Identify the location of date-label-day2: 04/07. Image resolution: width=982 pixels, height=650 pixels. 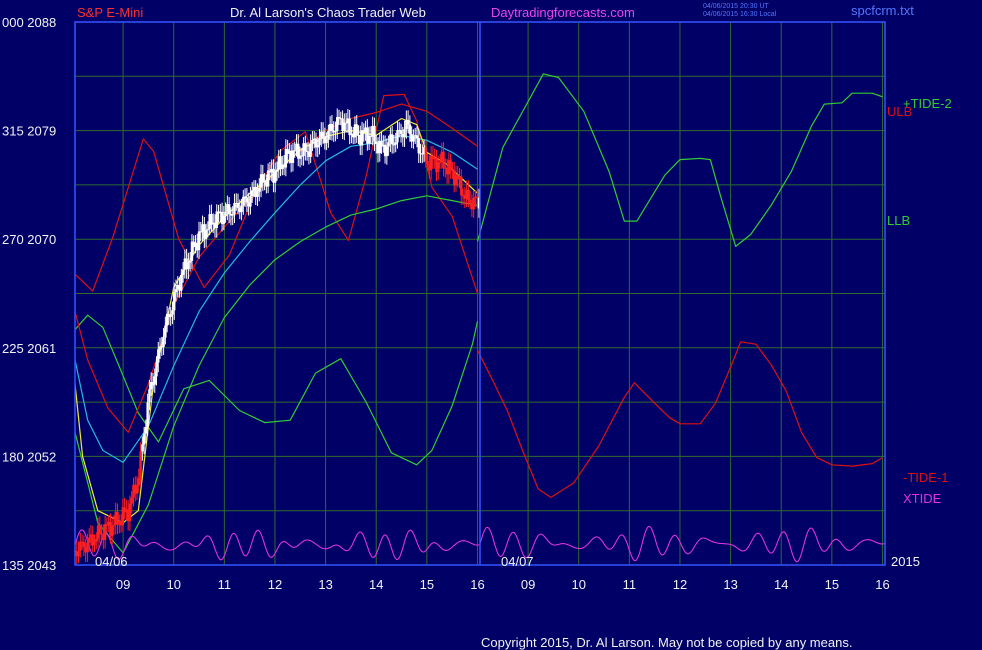
(517, 561).